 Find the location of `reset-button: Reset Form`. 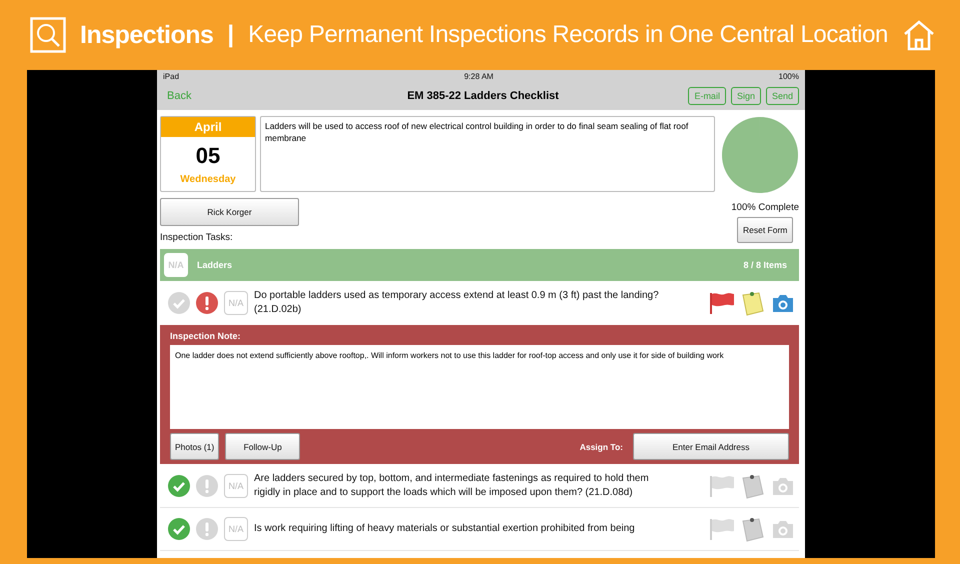

reset-button: Reset Form is located at coordinates (765, 230).